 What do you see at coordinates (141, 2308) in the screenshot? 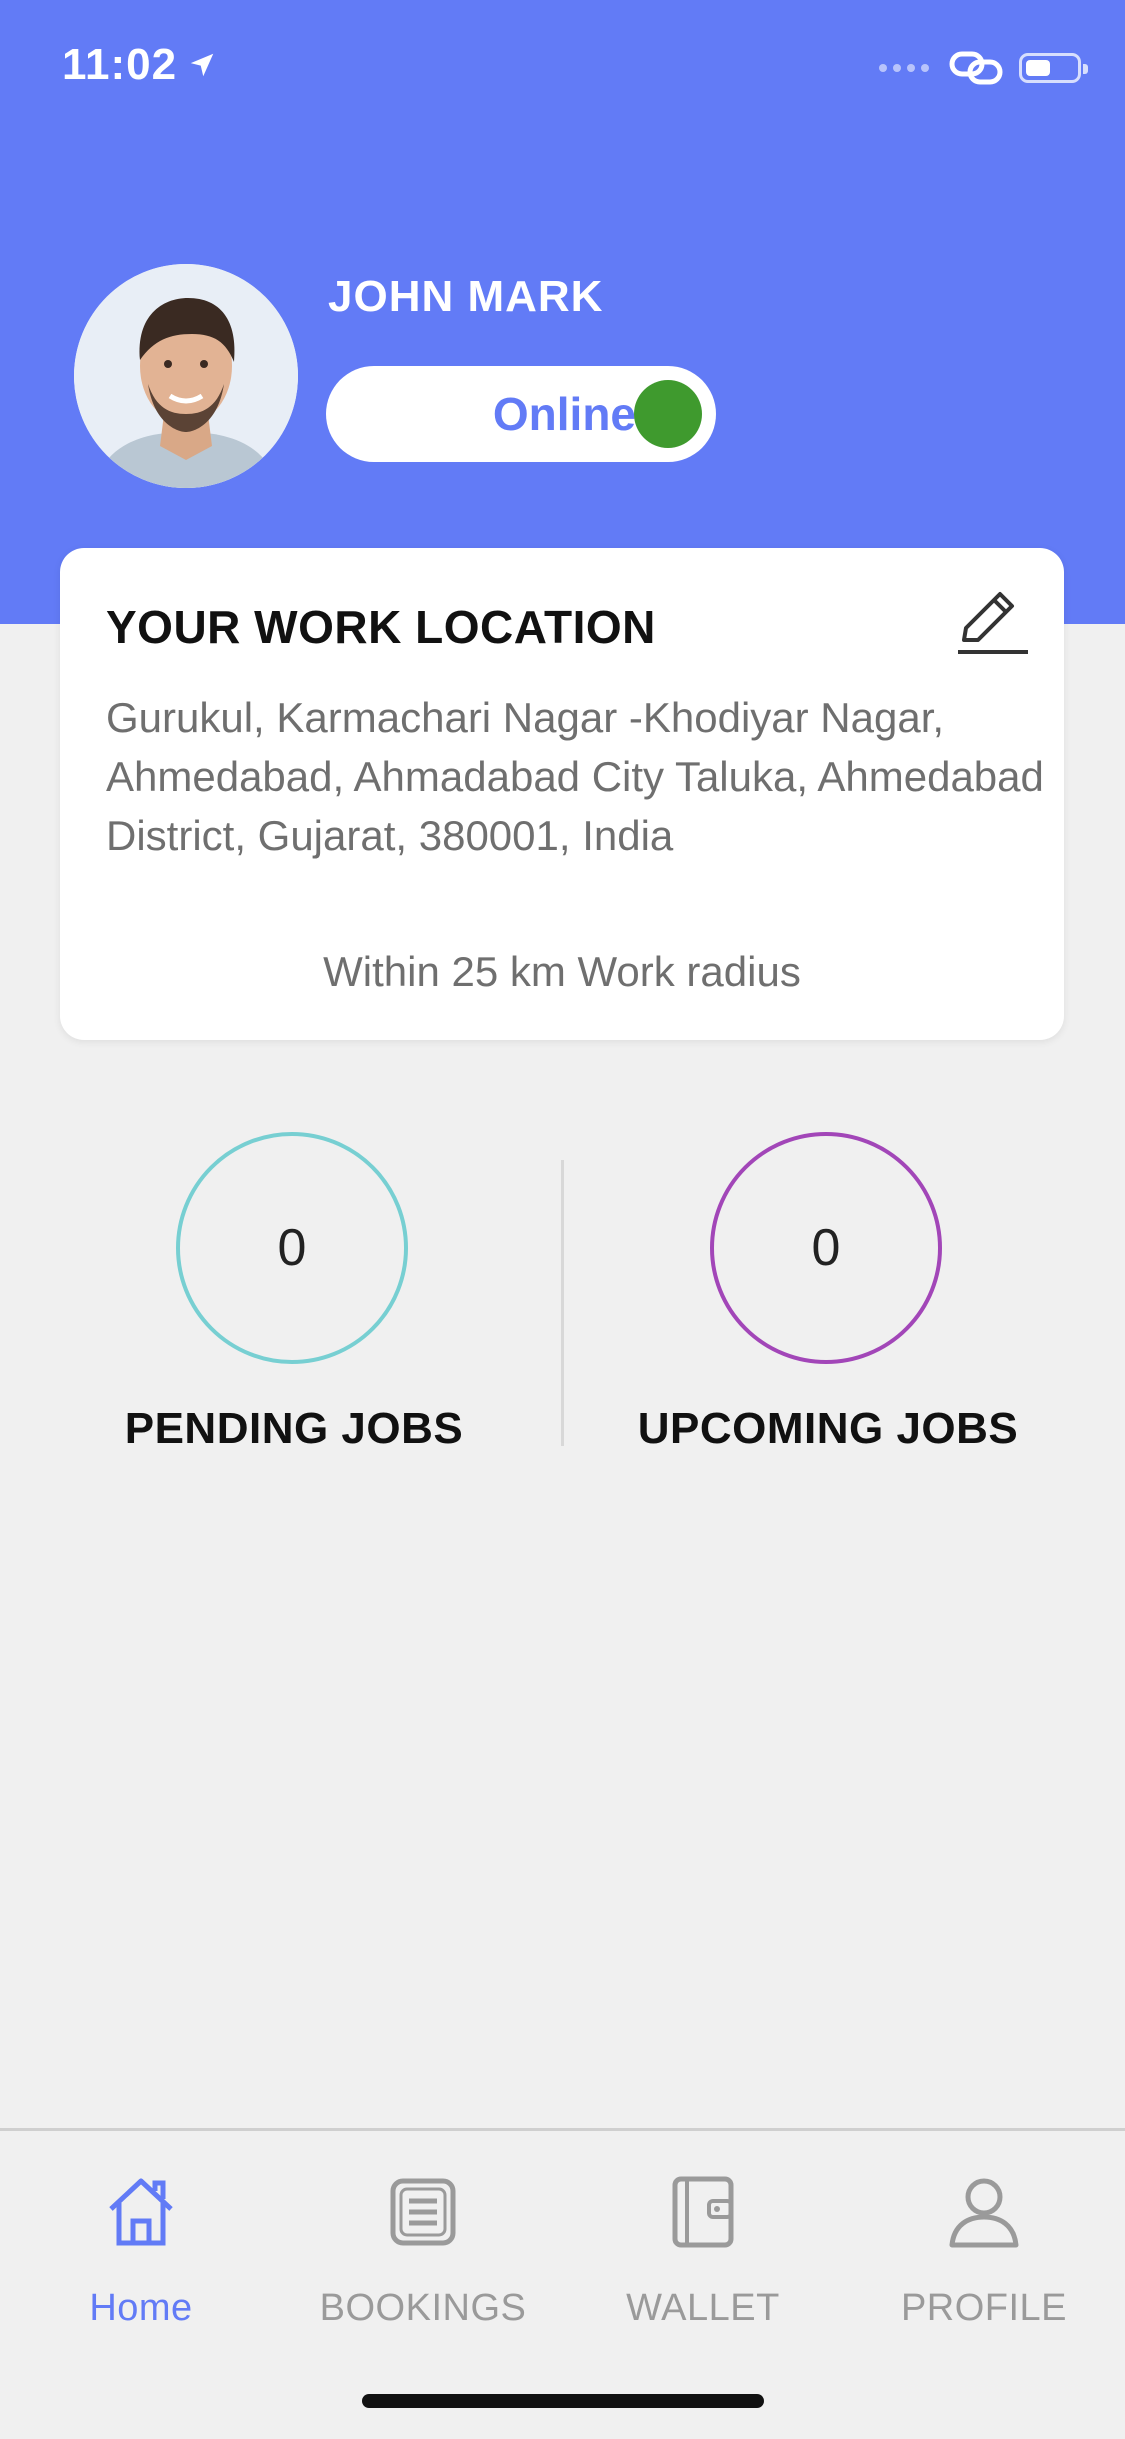
I see `tab-home-label: Home` at bounding box center [141, 2308].